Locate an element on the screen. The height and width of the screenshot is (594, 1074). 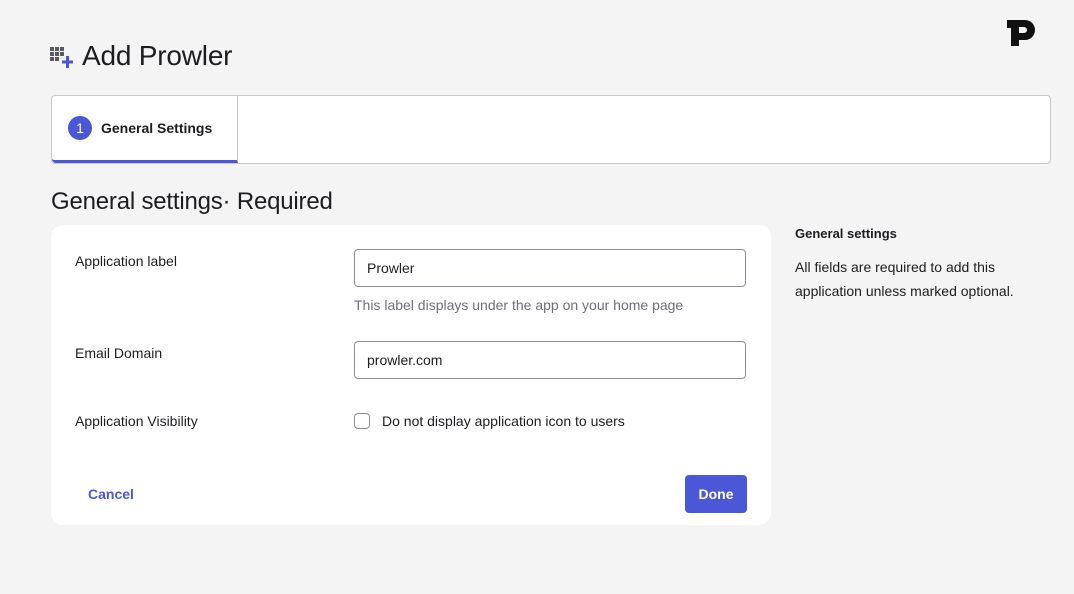
section-heading: General settings· Required is located at coordinates (192, 201).